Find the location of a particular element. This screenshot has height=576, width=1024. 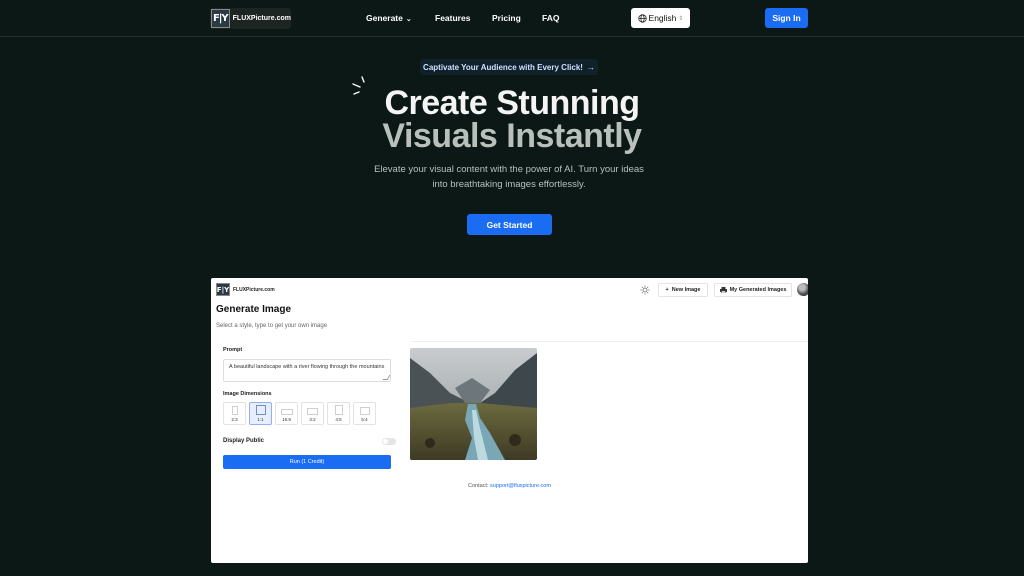

ratio-wide-icon is located at coordinates (286, 412).